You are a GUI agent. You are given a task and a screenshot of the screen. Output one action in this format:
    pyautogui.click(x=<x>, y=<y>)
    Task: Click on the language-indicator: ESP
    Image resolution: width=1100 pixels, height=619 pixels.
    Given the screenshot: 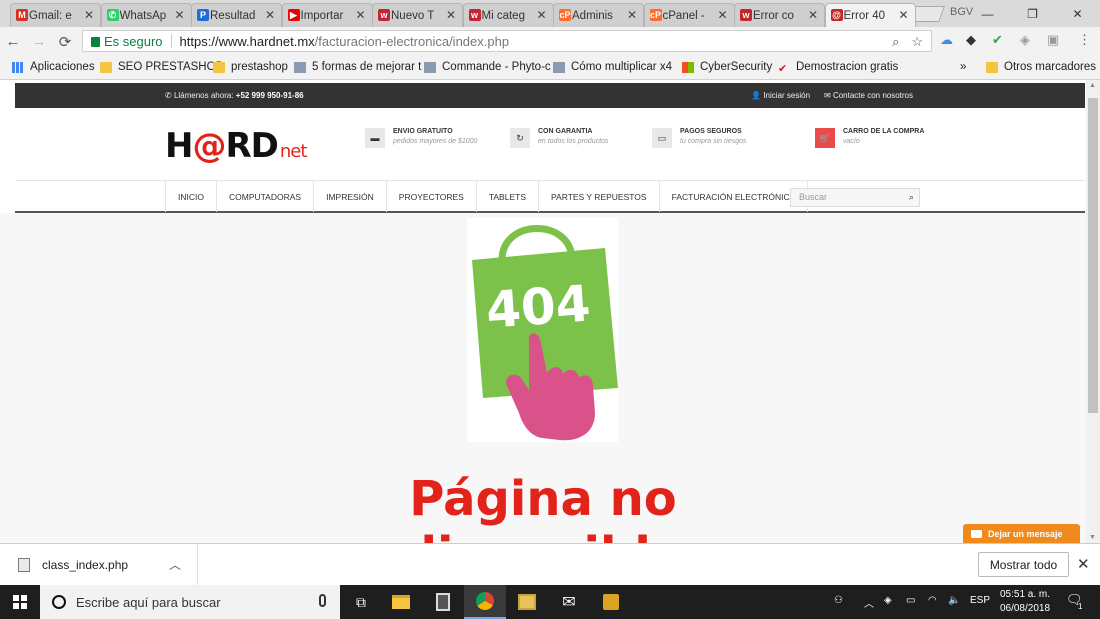 What is the action you would take?
    pyautogui.click(x=980, y=600)
    